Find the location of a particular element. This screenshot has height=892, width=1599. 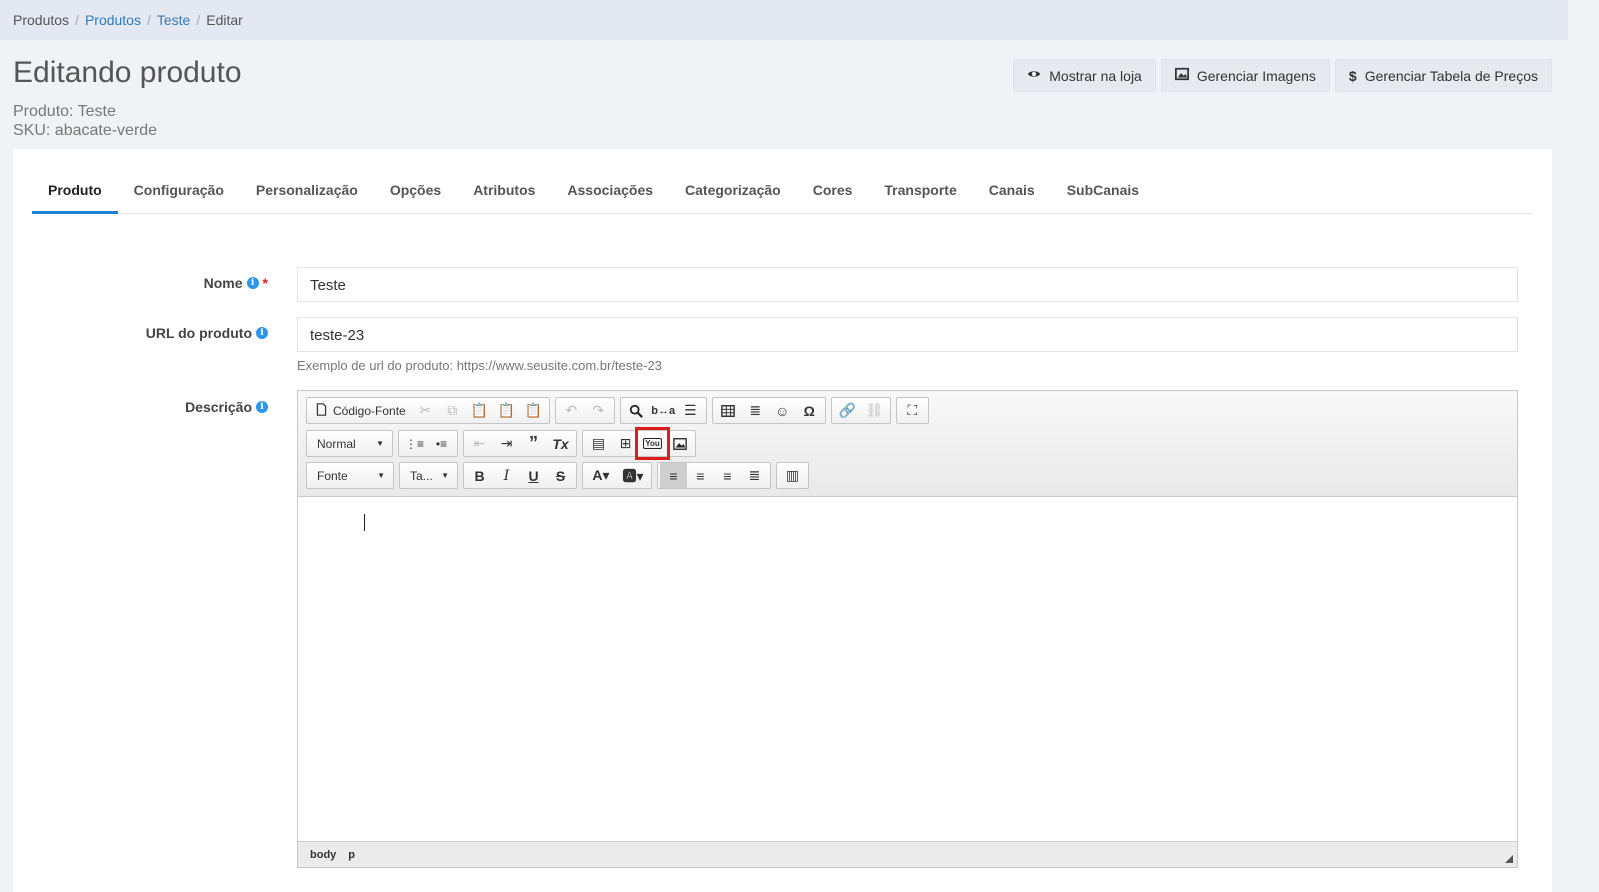

select-all-icon: ☰ is located at coordinates (690, 410).